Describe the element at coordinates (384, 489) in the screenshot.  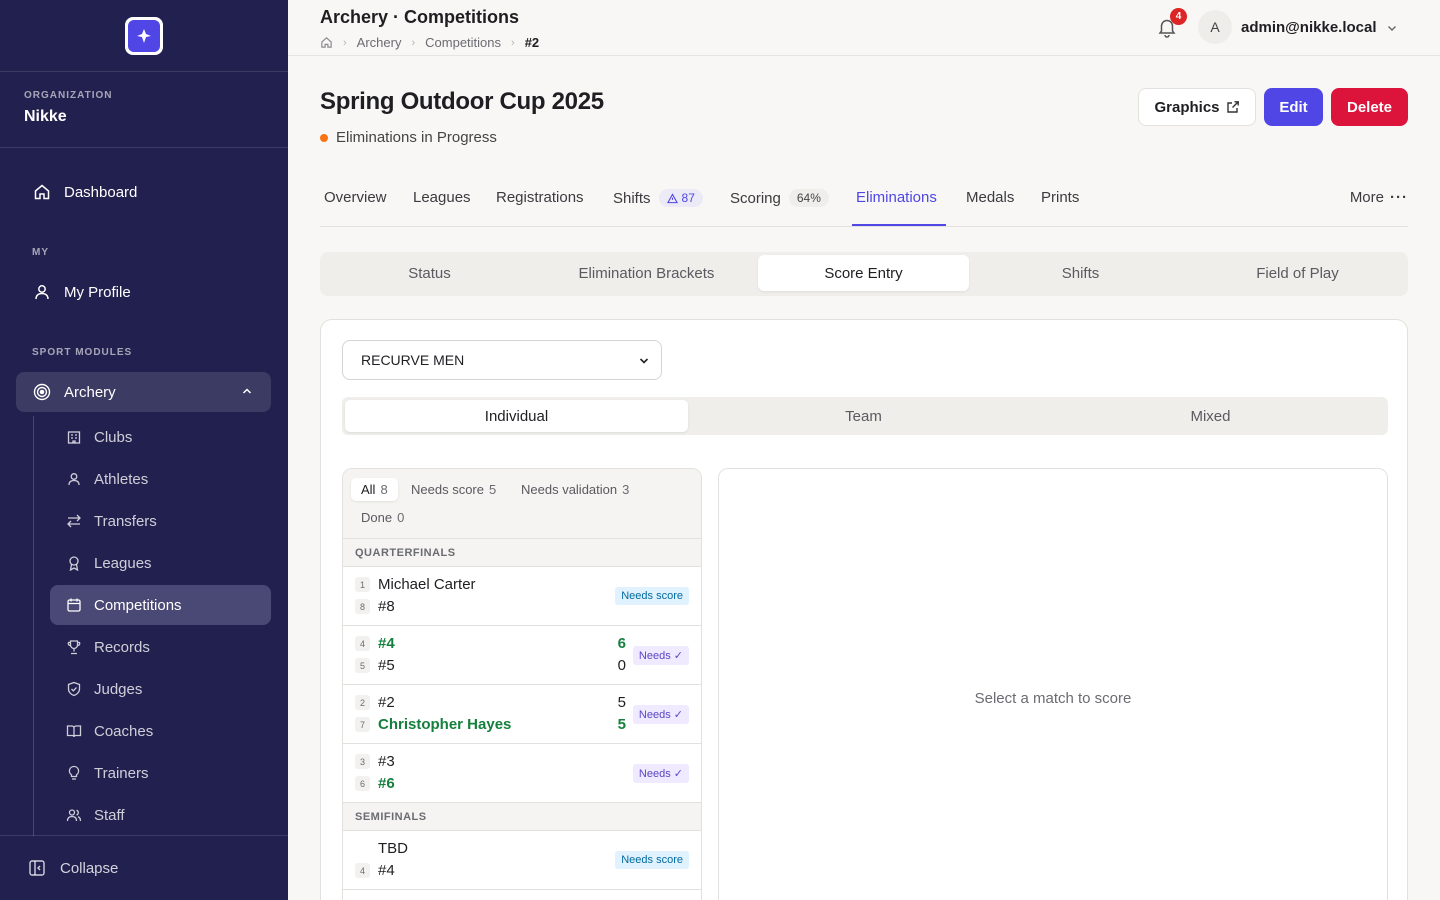
I see `filter-count: 8` at that location.